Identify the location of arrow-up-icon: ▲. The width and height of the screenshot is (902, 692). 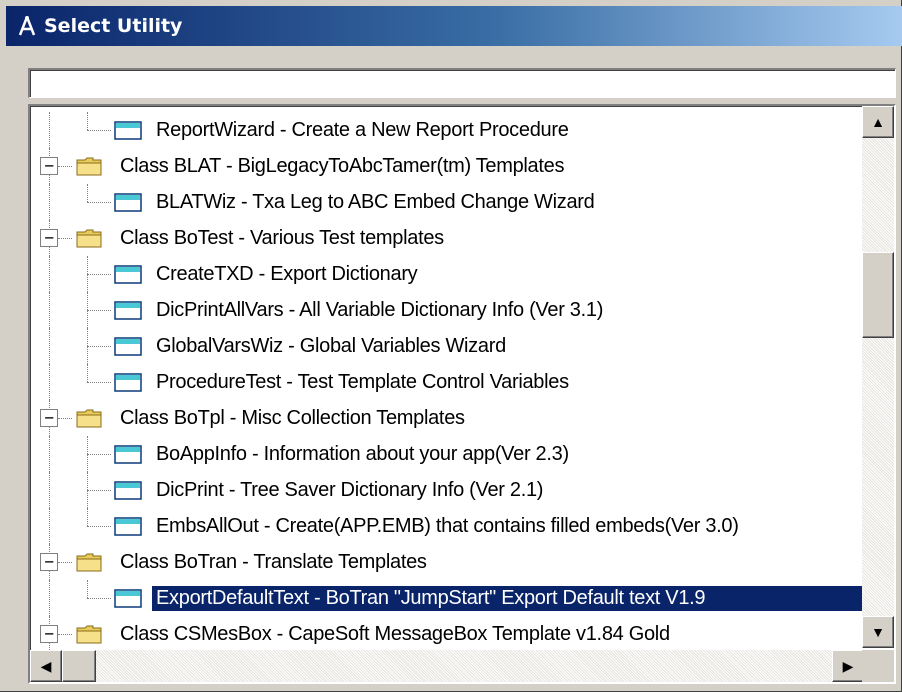
(878, 122).